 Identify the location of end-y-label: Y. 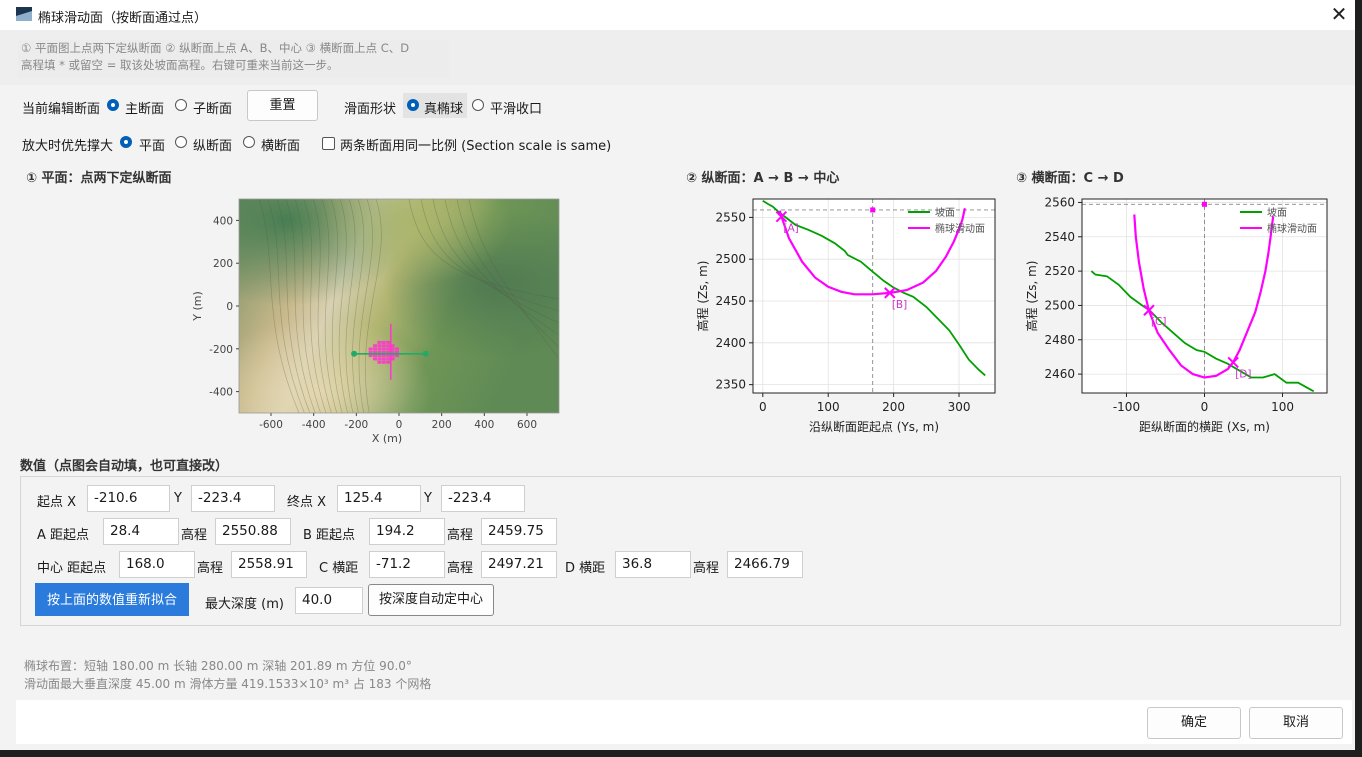
(428, 498).